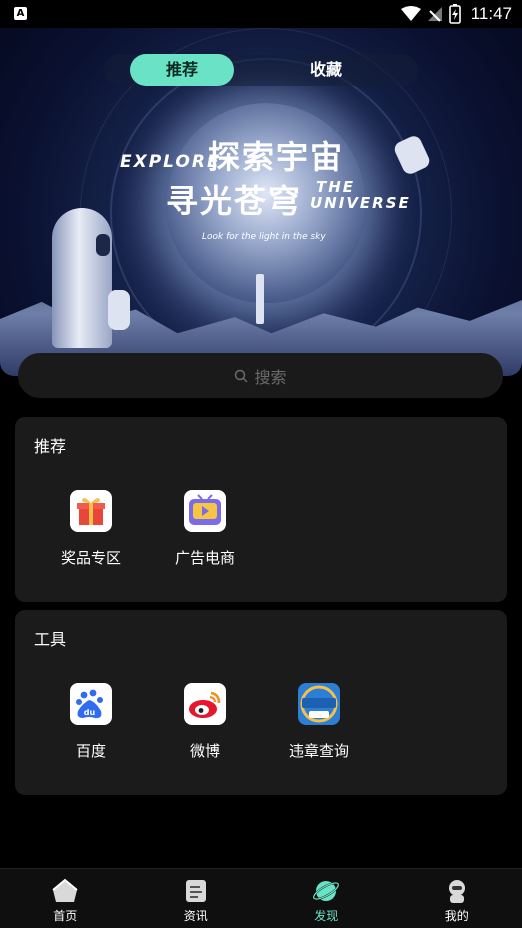 The width and height of the screenshot is (522, 928). What do you see at coordinates (91, 511) in the screenshot?
I see `gift-icon` at bounding box center [91, 511].